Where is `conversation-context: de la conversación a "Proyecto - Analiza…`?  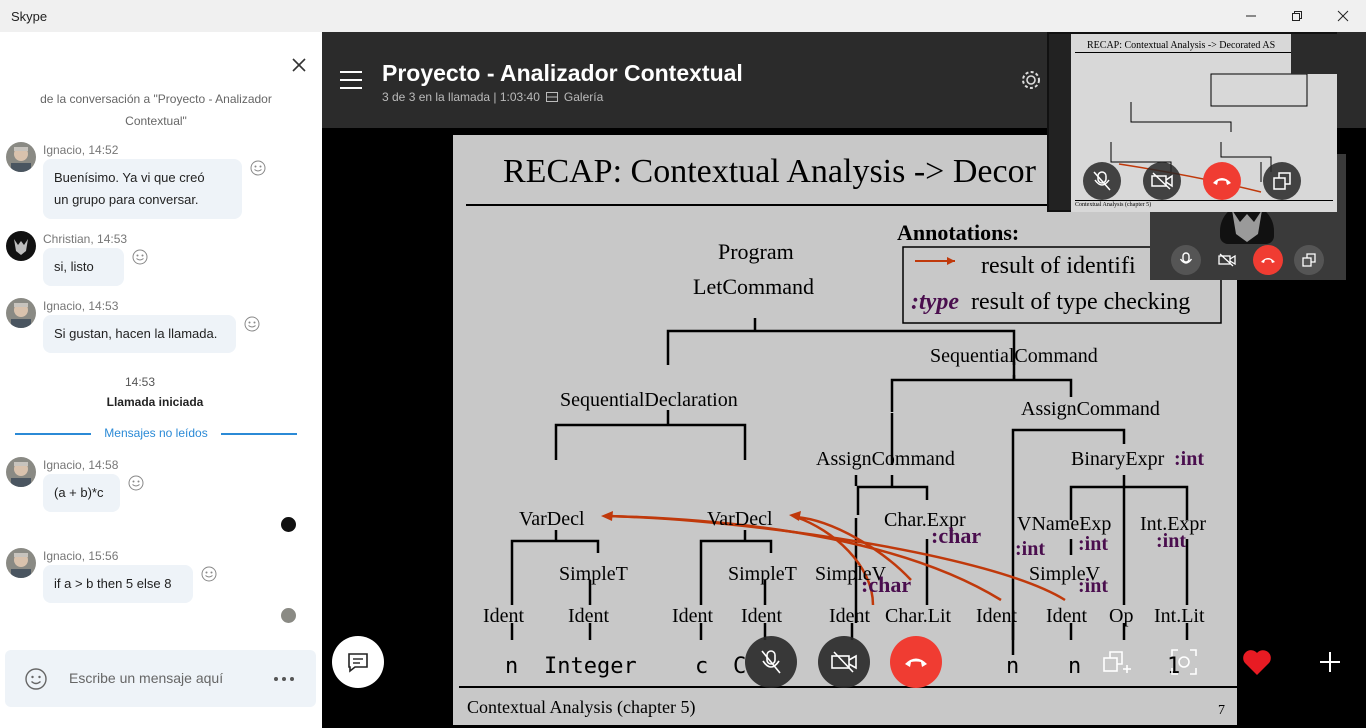
conversation-context: de la conversación a "Proyecto - Analiza… is located at coordinates (156, 110).